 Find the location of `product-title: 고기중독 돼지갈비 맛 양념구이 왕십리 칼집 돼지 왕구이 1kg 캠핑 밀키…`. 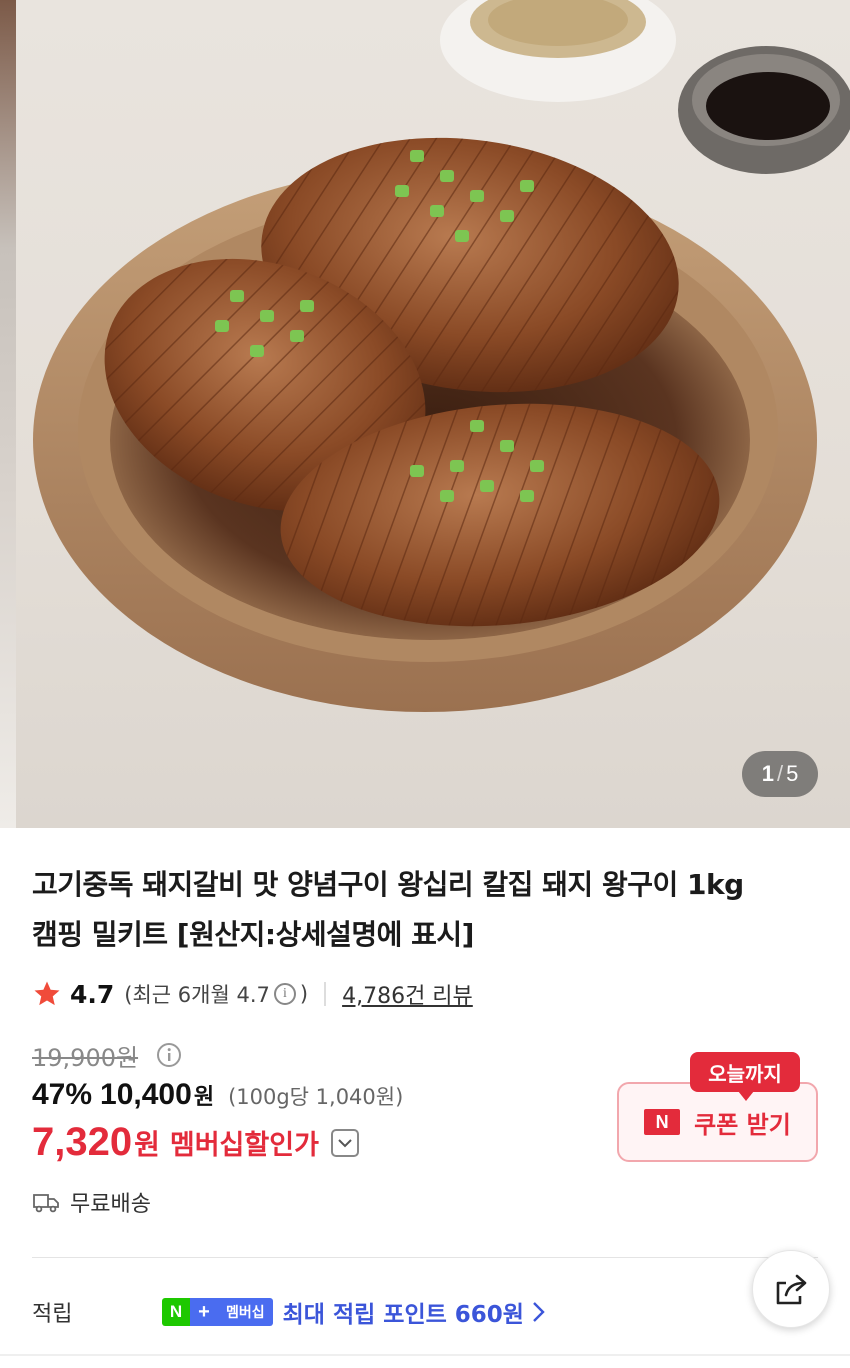

product-title: 고기중독 돼지갈비 맛 양념구이 왕십리 칼집 돼지 왕구이 1kg 캠핑 밀키… is located at coordinates (422, 910).